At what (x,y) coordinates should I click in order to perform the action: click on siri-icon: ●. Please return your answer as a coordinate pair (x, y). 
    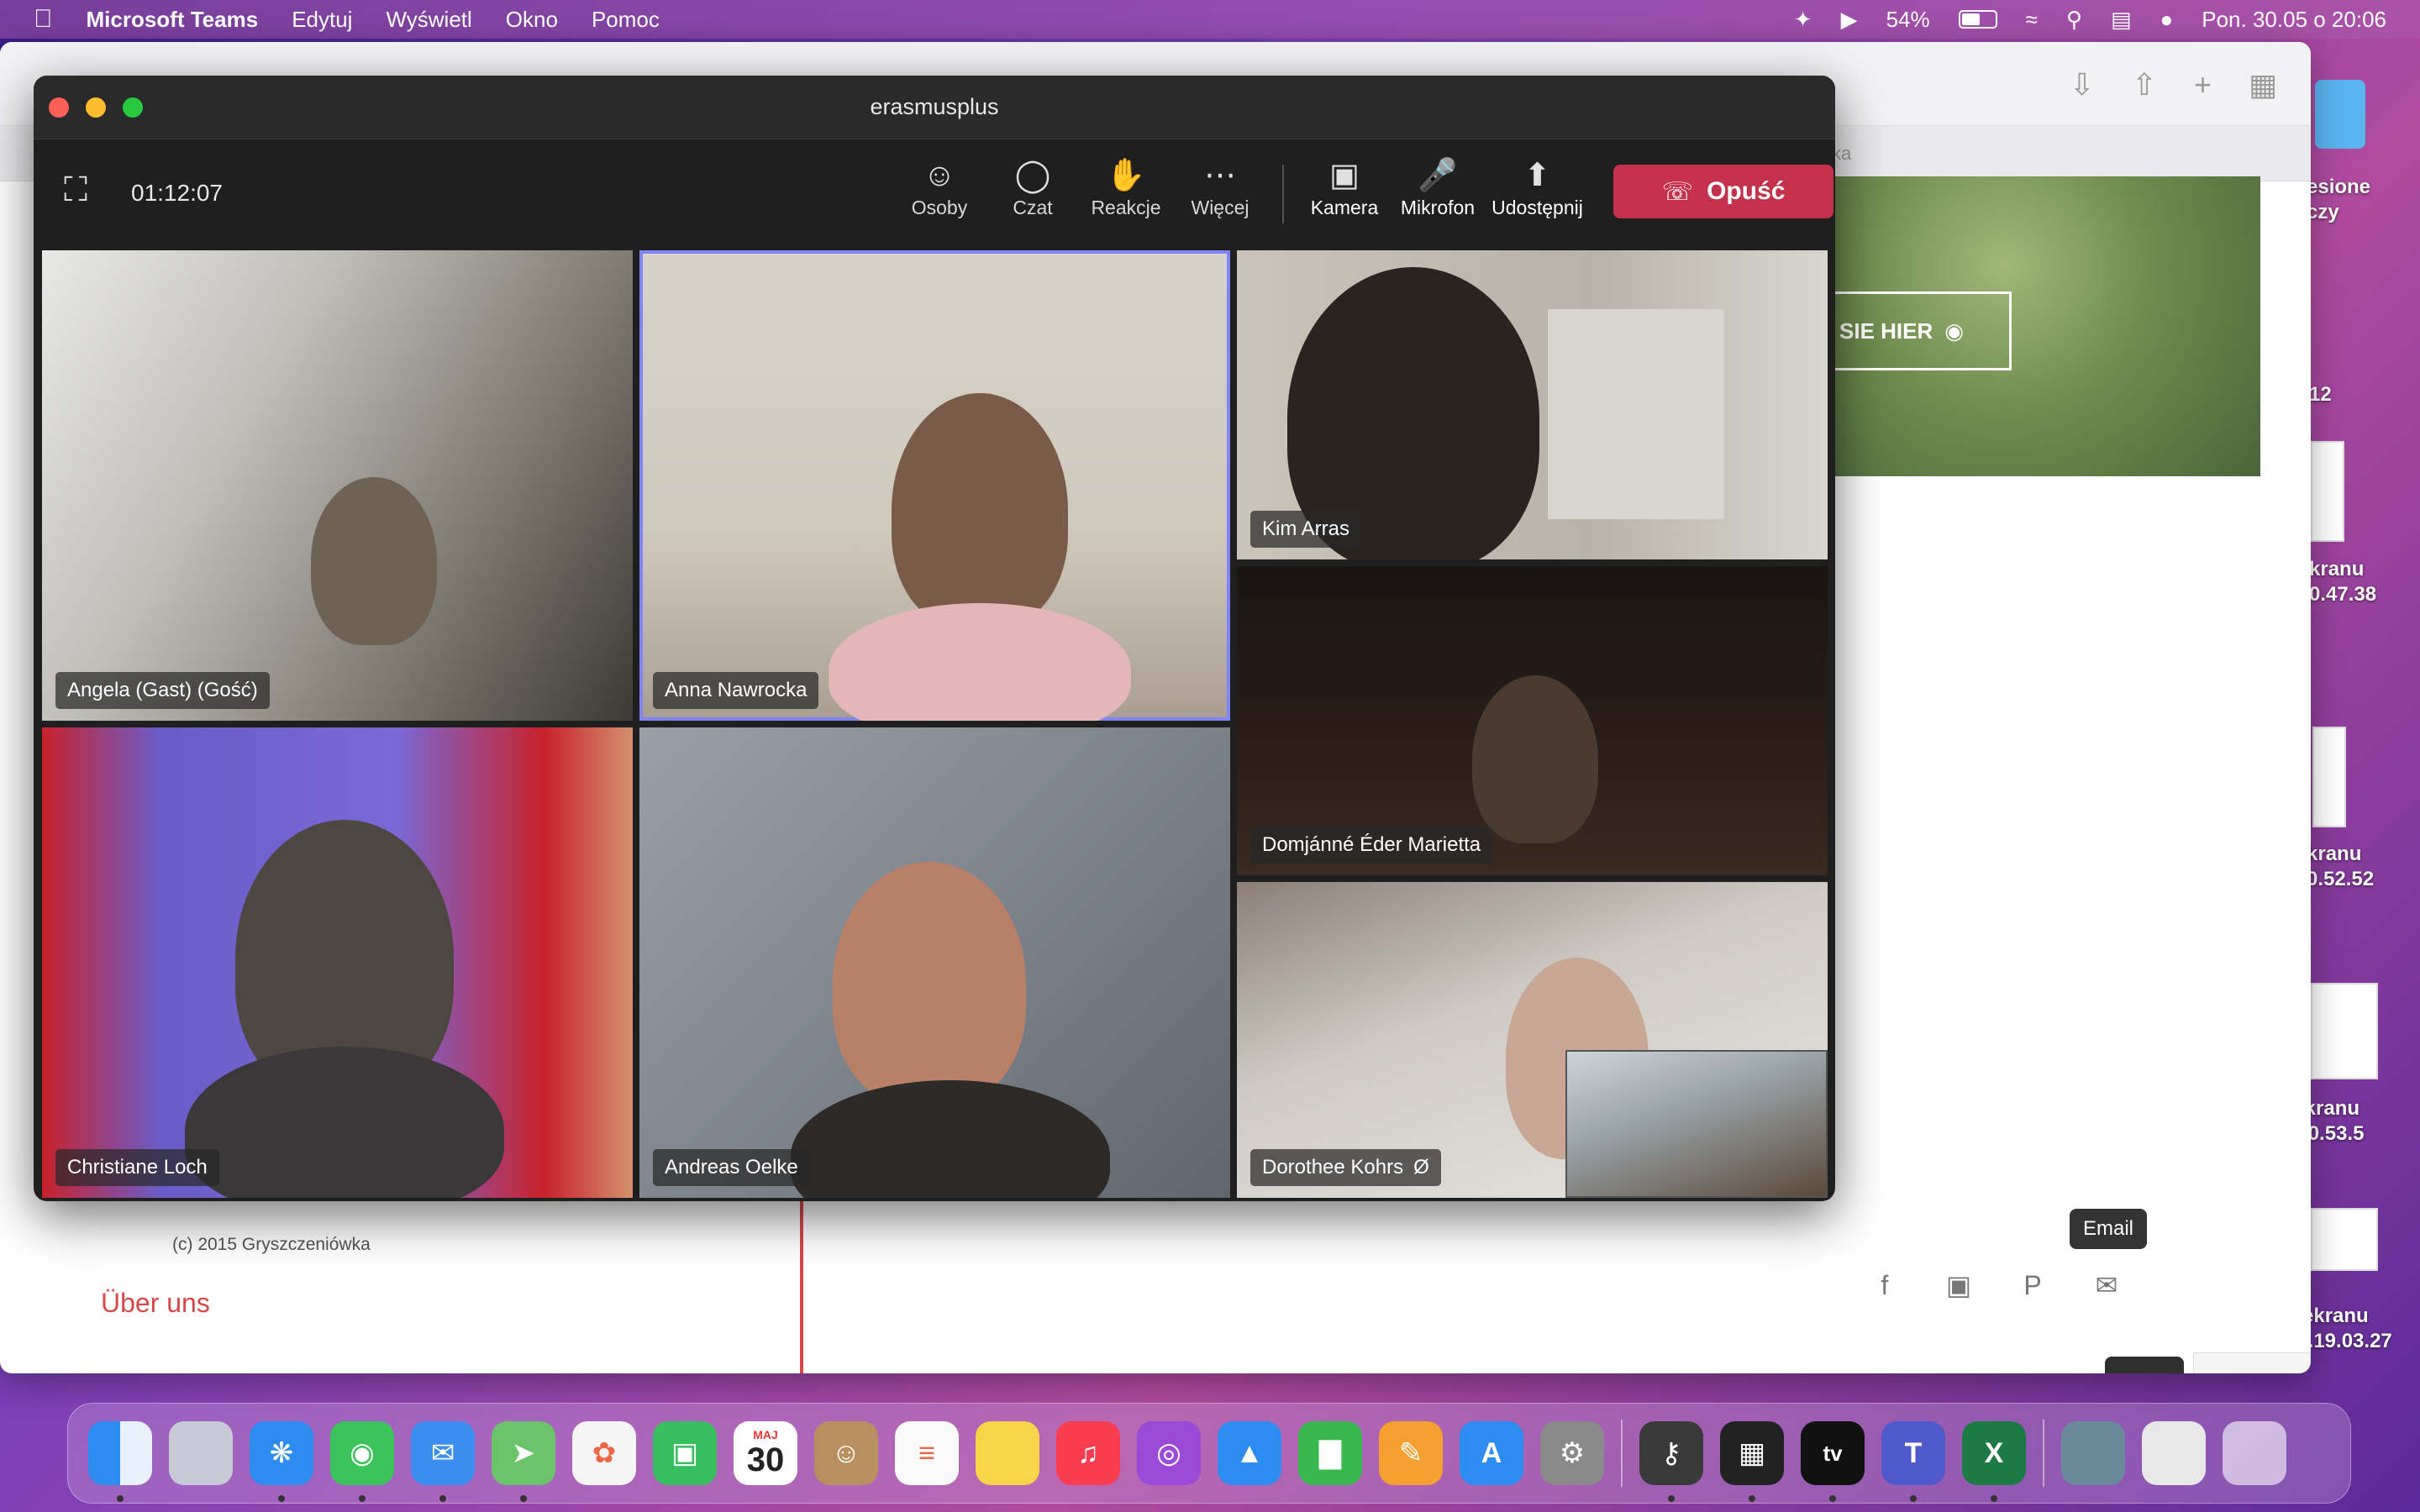
    Looking at the image, I should click on (2167, 20).